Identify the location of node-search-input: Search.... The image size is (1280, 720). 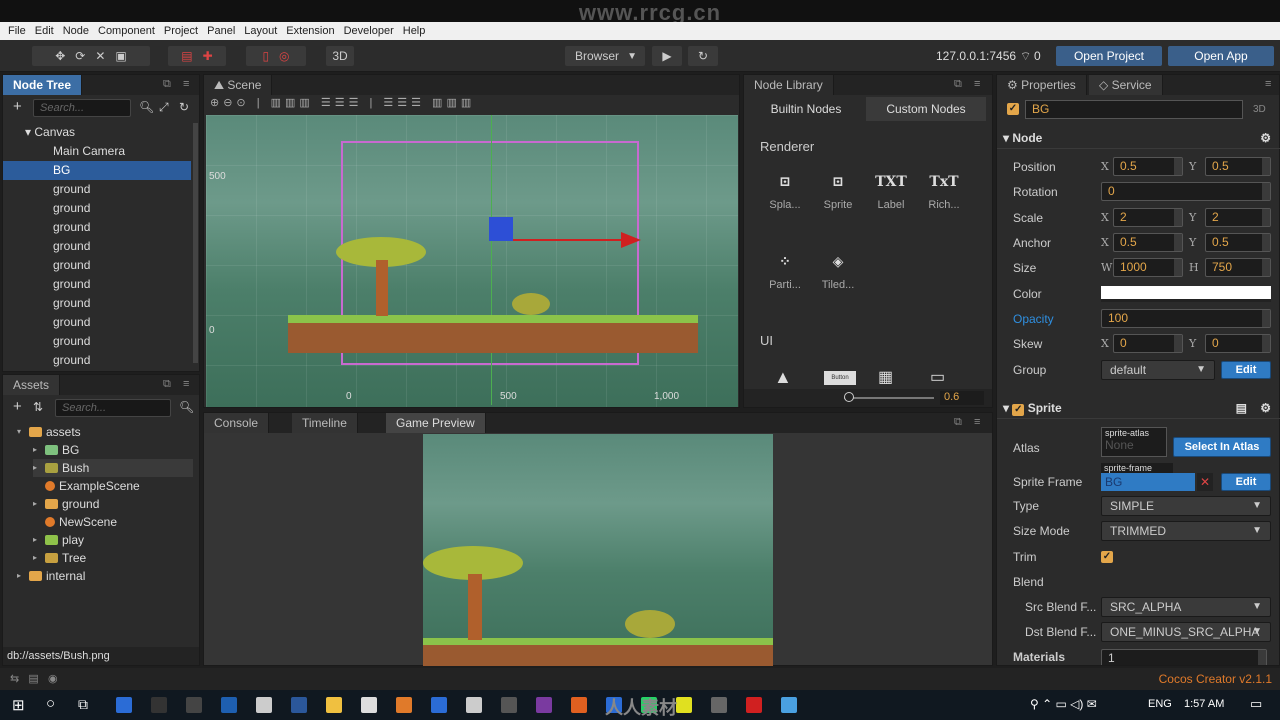
(82, 108).